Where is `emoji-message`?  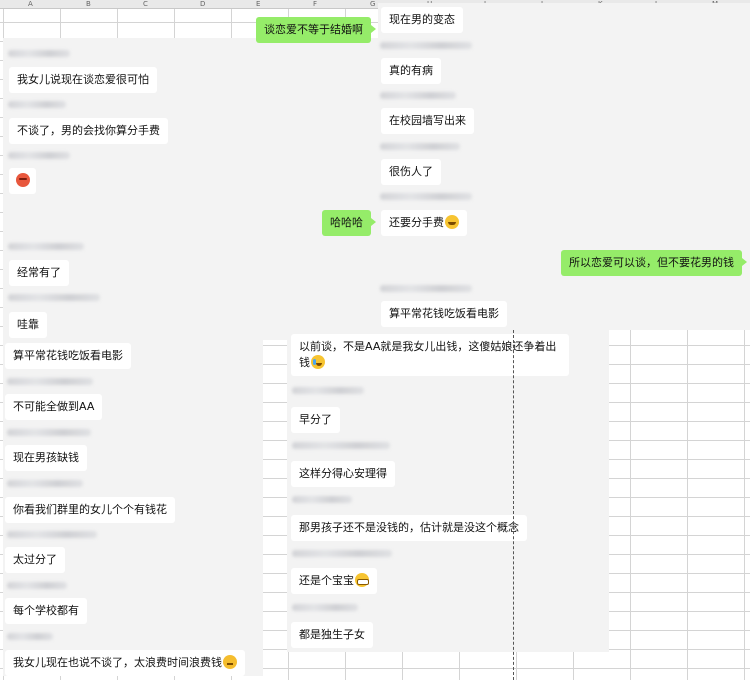
emoji-message is located at coordinates (22, 181).